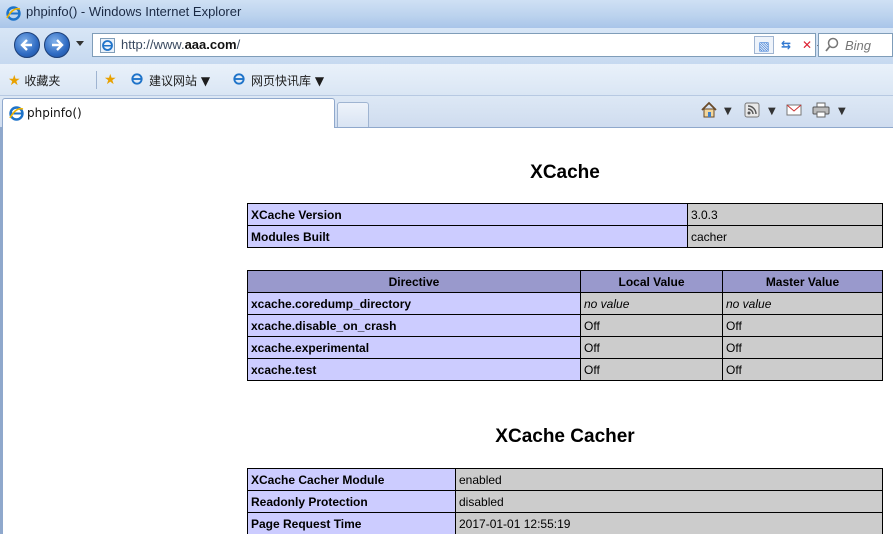 Image resolution: width=893 pixels, height=534 pixels. I want to click on web-slice-icon, so click(239, 79).